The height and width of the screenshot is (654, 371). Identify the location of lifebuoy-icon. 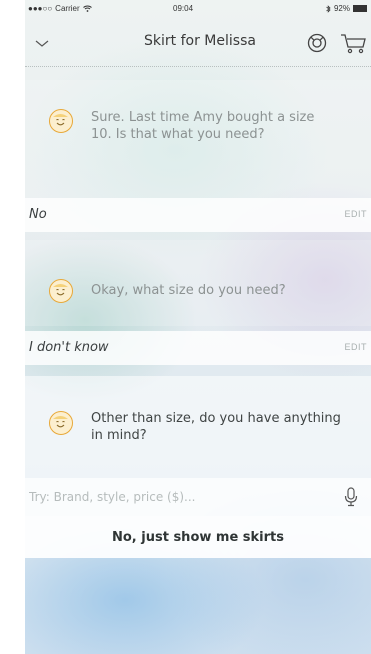
(317, 43).